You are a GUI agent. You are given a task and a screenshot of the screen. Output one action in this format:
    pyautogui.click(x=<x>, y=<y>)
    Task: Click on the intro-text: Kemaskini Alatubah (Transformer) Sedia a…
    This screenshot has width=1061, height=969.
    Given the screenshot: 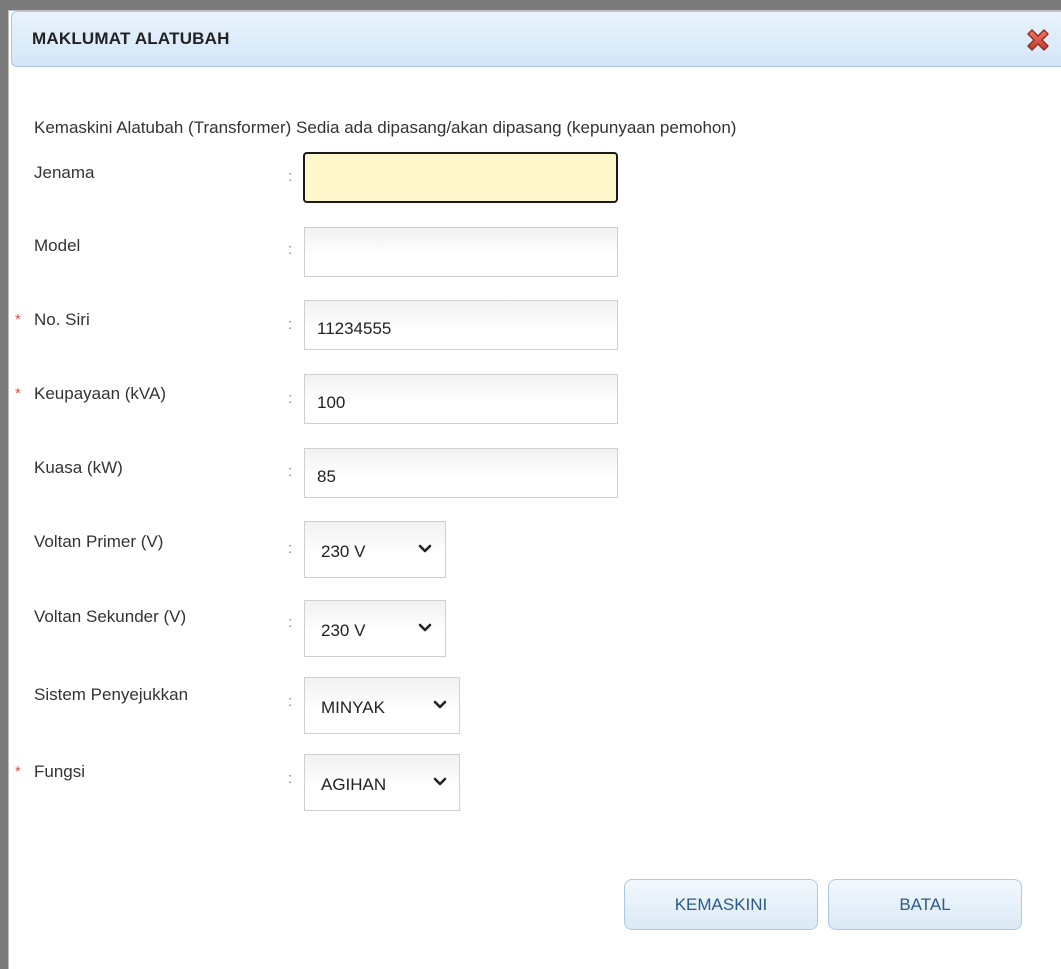 What is the action you would take?
    pyautogui.click(x=385, y=127)
    